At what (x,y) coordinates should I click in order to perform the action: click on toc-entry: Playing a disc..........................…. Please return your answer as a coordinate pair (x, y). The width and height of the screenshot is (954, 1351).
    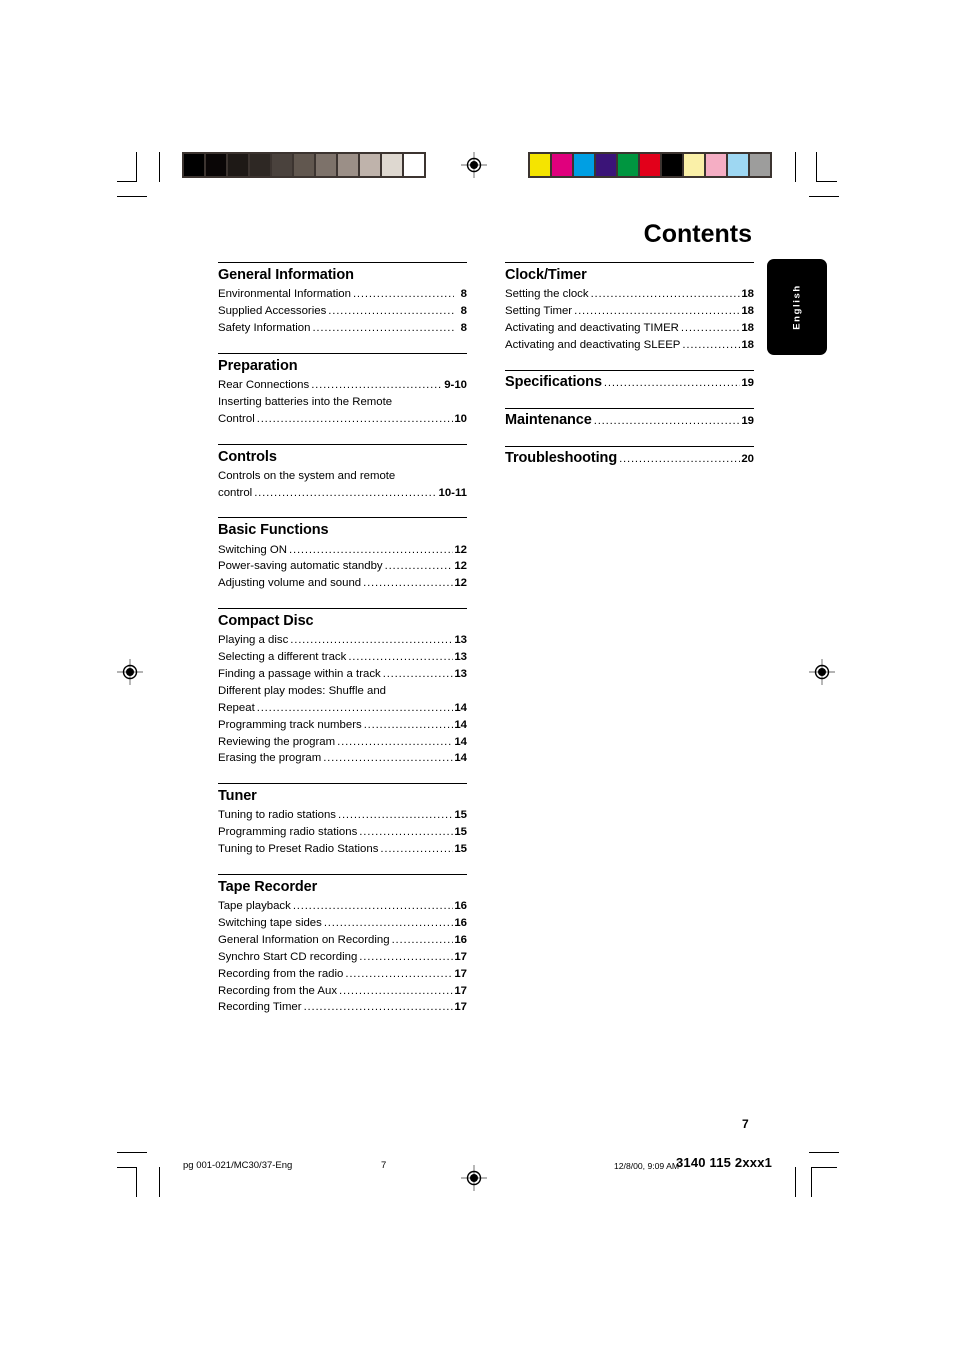
    Looking at the image, I should click on (342, 640).